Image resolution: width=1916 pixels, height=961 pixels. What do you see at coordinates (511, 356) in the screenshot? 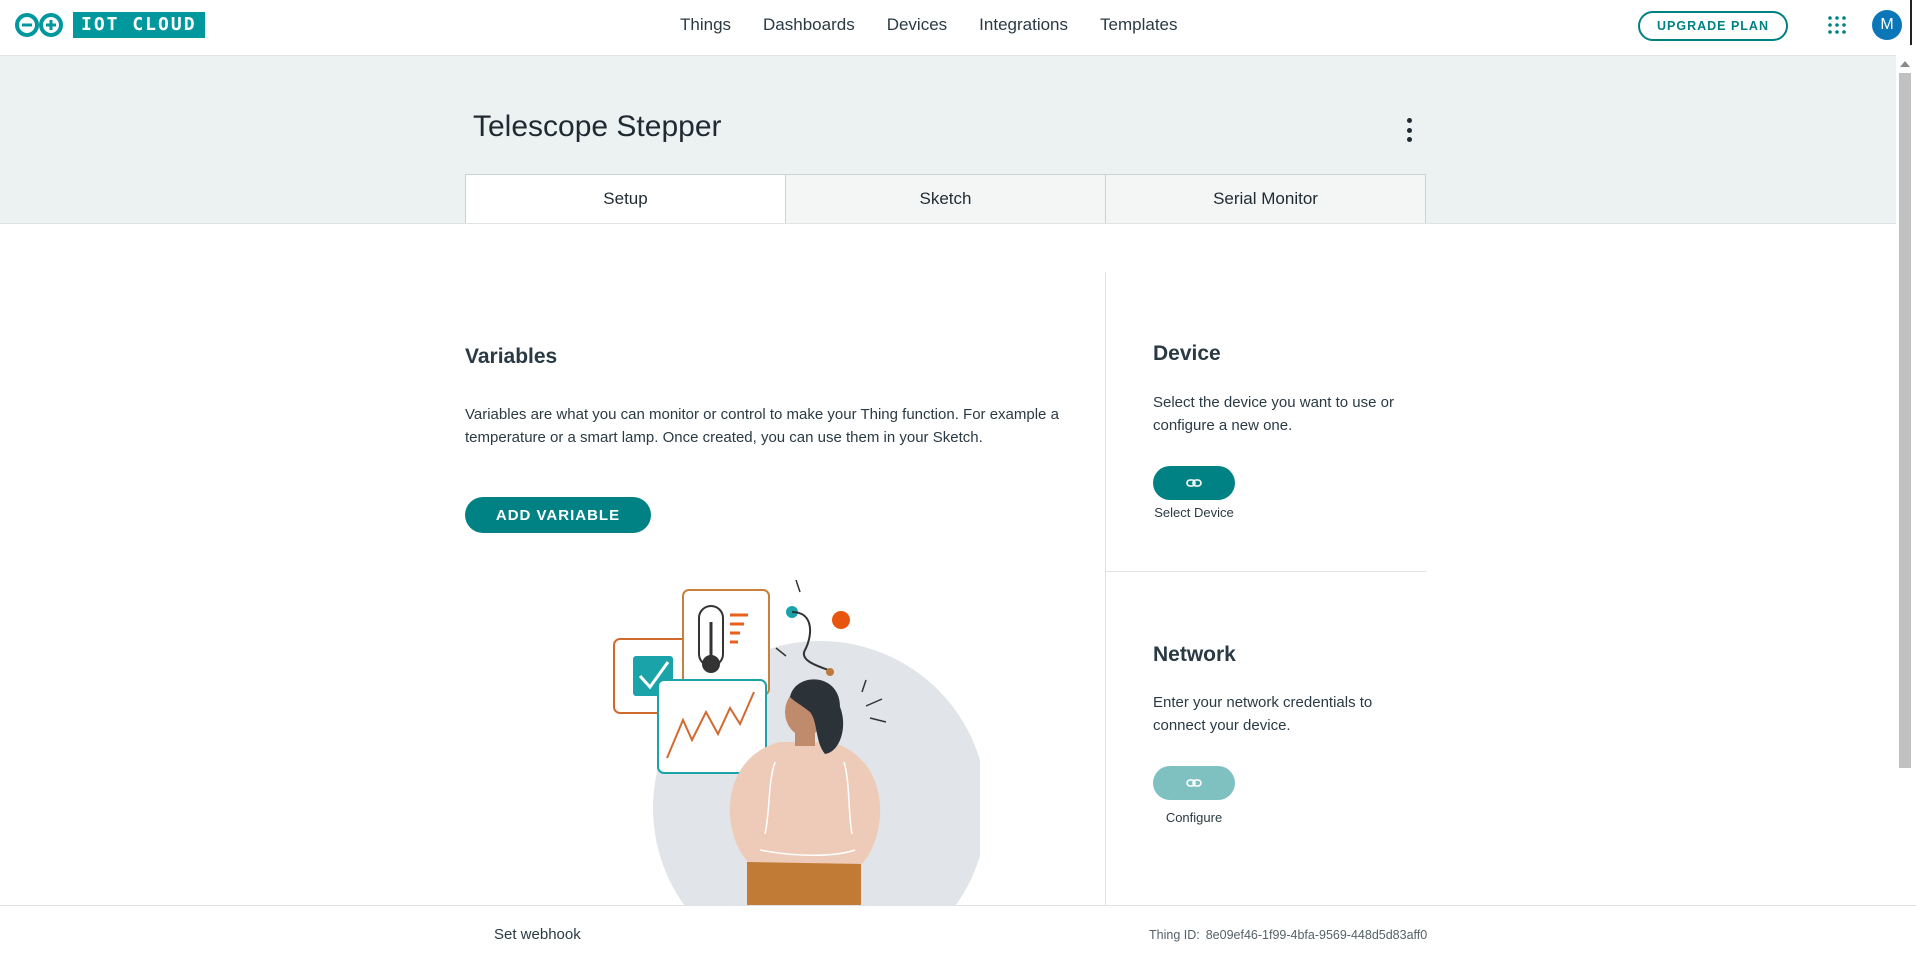
I see `variables-heading: Variables` at bounding box center [511, 356].